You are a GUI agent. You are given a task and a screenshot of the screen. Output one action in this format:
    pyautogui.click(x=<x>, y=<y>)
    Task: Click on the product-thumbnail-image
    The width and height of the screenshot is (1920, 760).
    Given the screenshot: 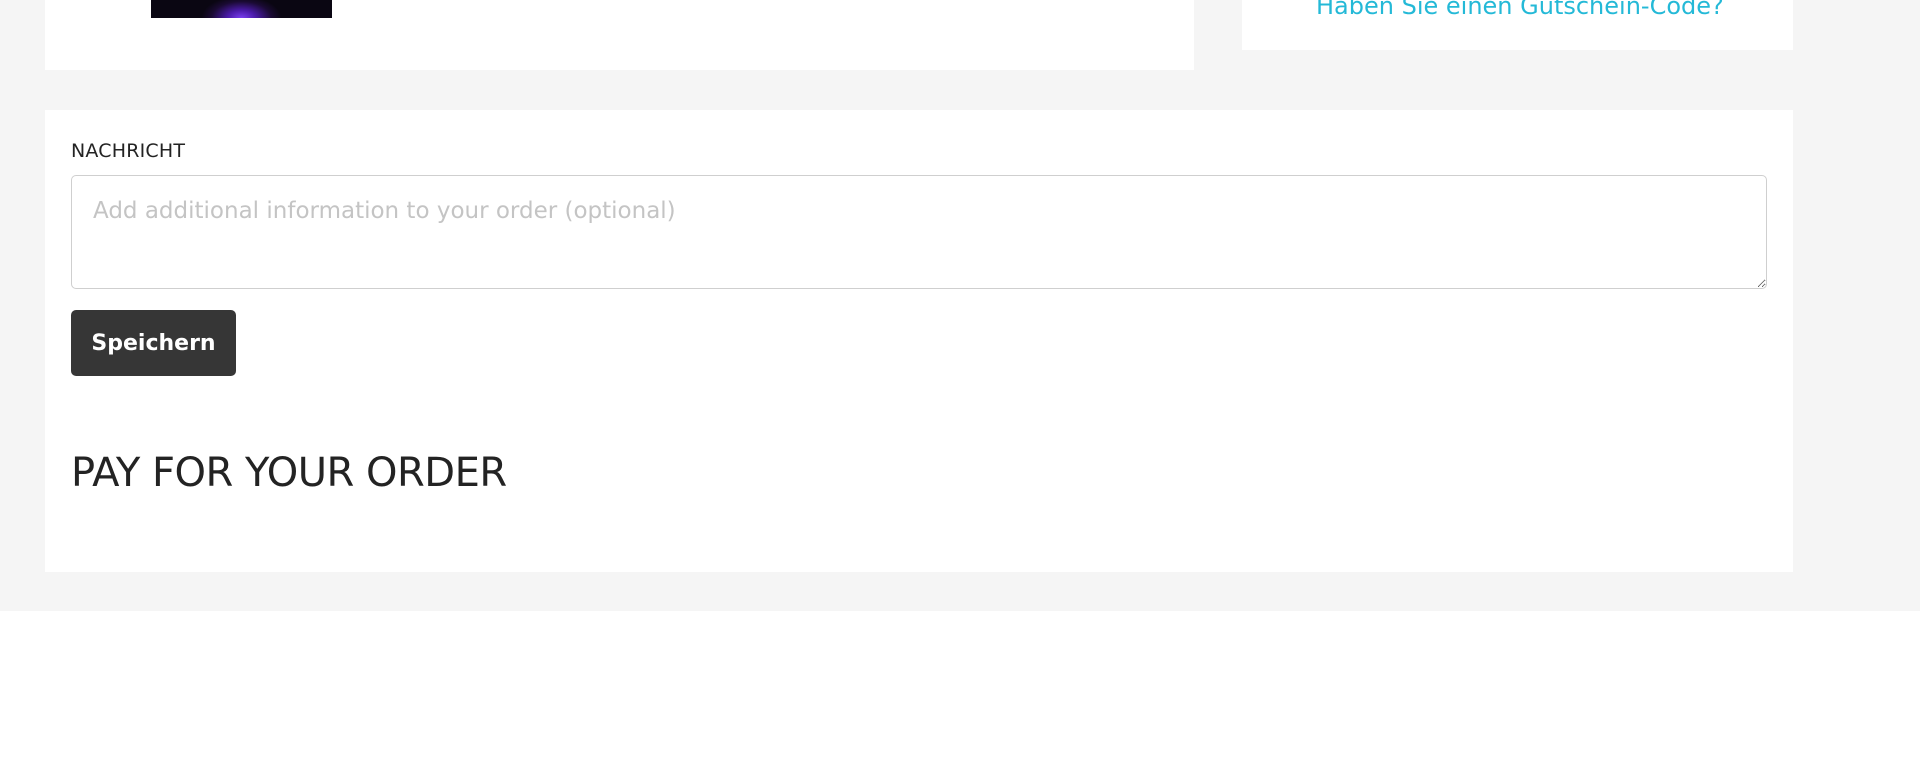 What is the action you would take?
    pyautogui.click(x=241, y=9)
    